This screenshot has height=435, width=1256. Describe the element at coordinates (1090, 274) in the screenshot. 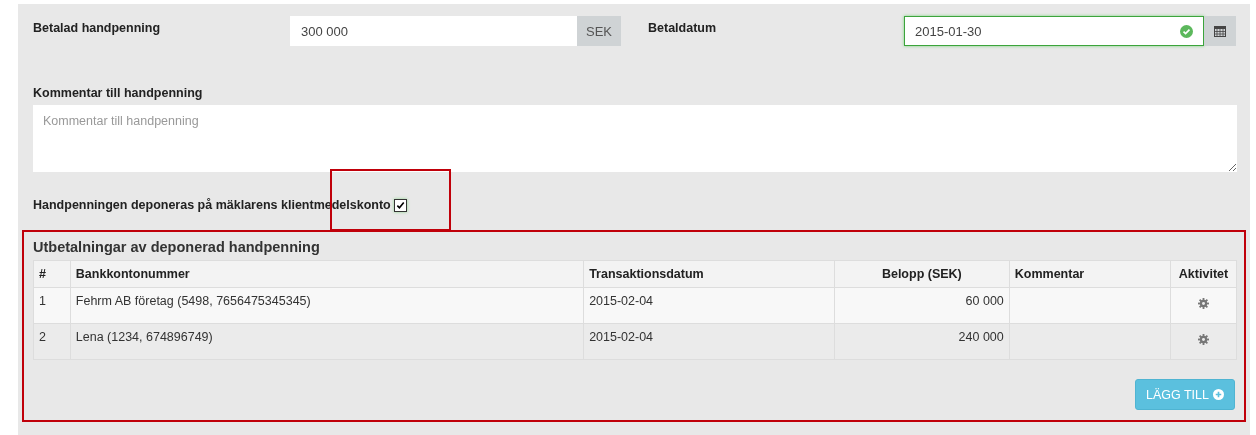

I see `column-header: Kommentar` at that location.